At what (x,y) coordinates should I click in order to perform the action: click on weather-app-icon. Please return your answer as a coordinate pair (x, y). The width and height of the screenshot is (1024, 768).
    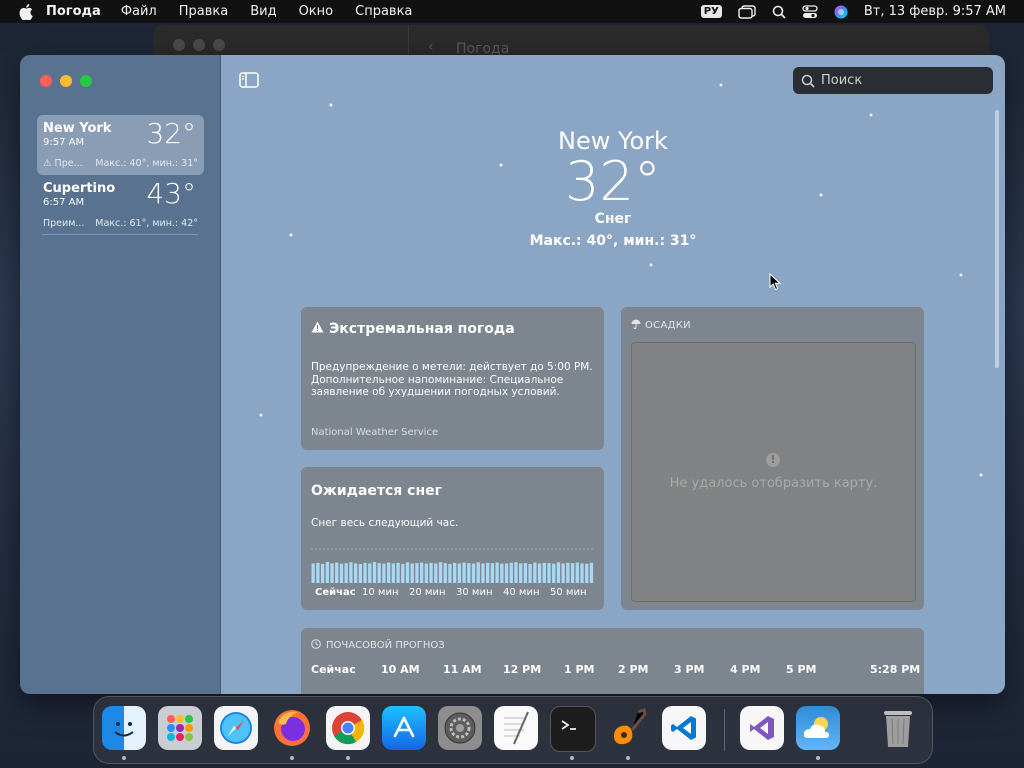
    Looking at the image, I should click on (818, 728).